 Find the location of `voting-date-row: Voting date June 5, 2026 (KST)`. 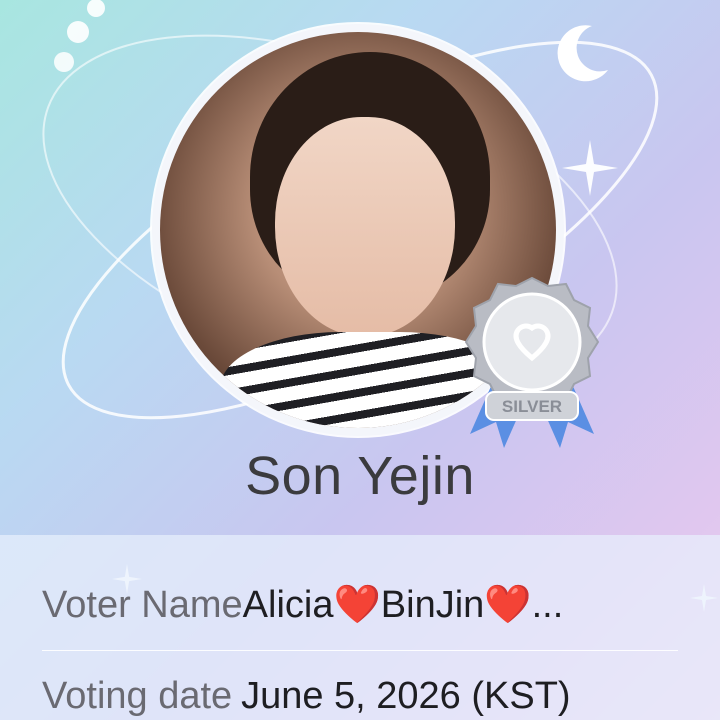

voting-date-row: Voting date June 5, 2026 (KST) is located at coordinates (306, 696).